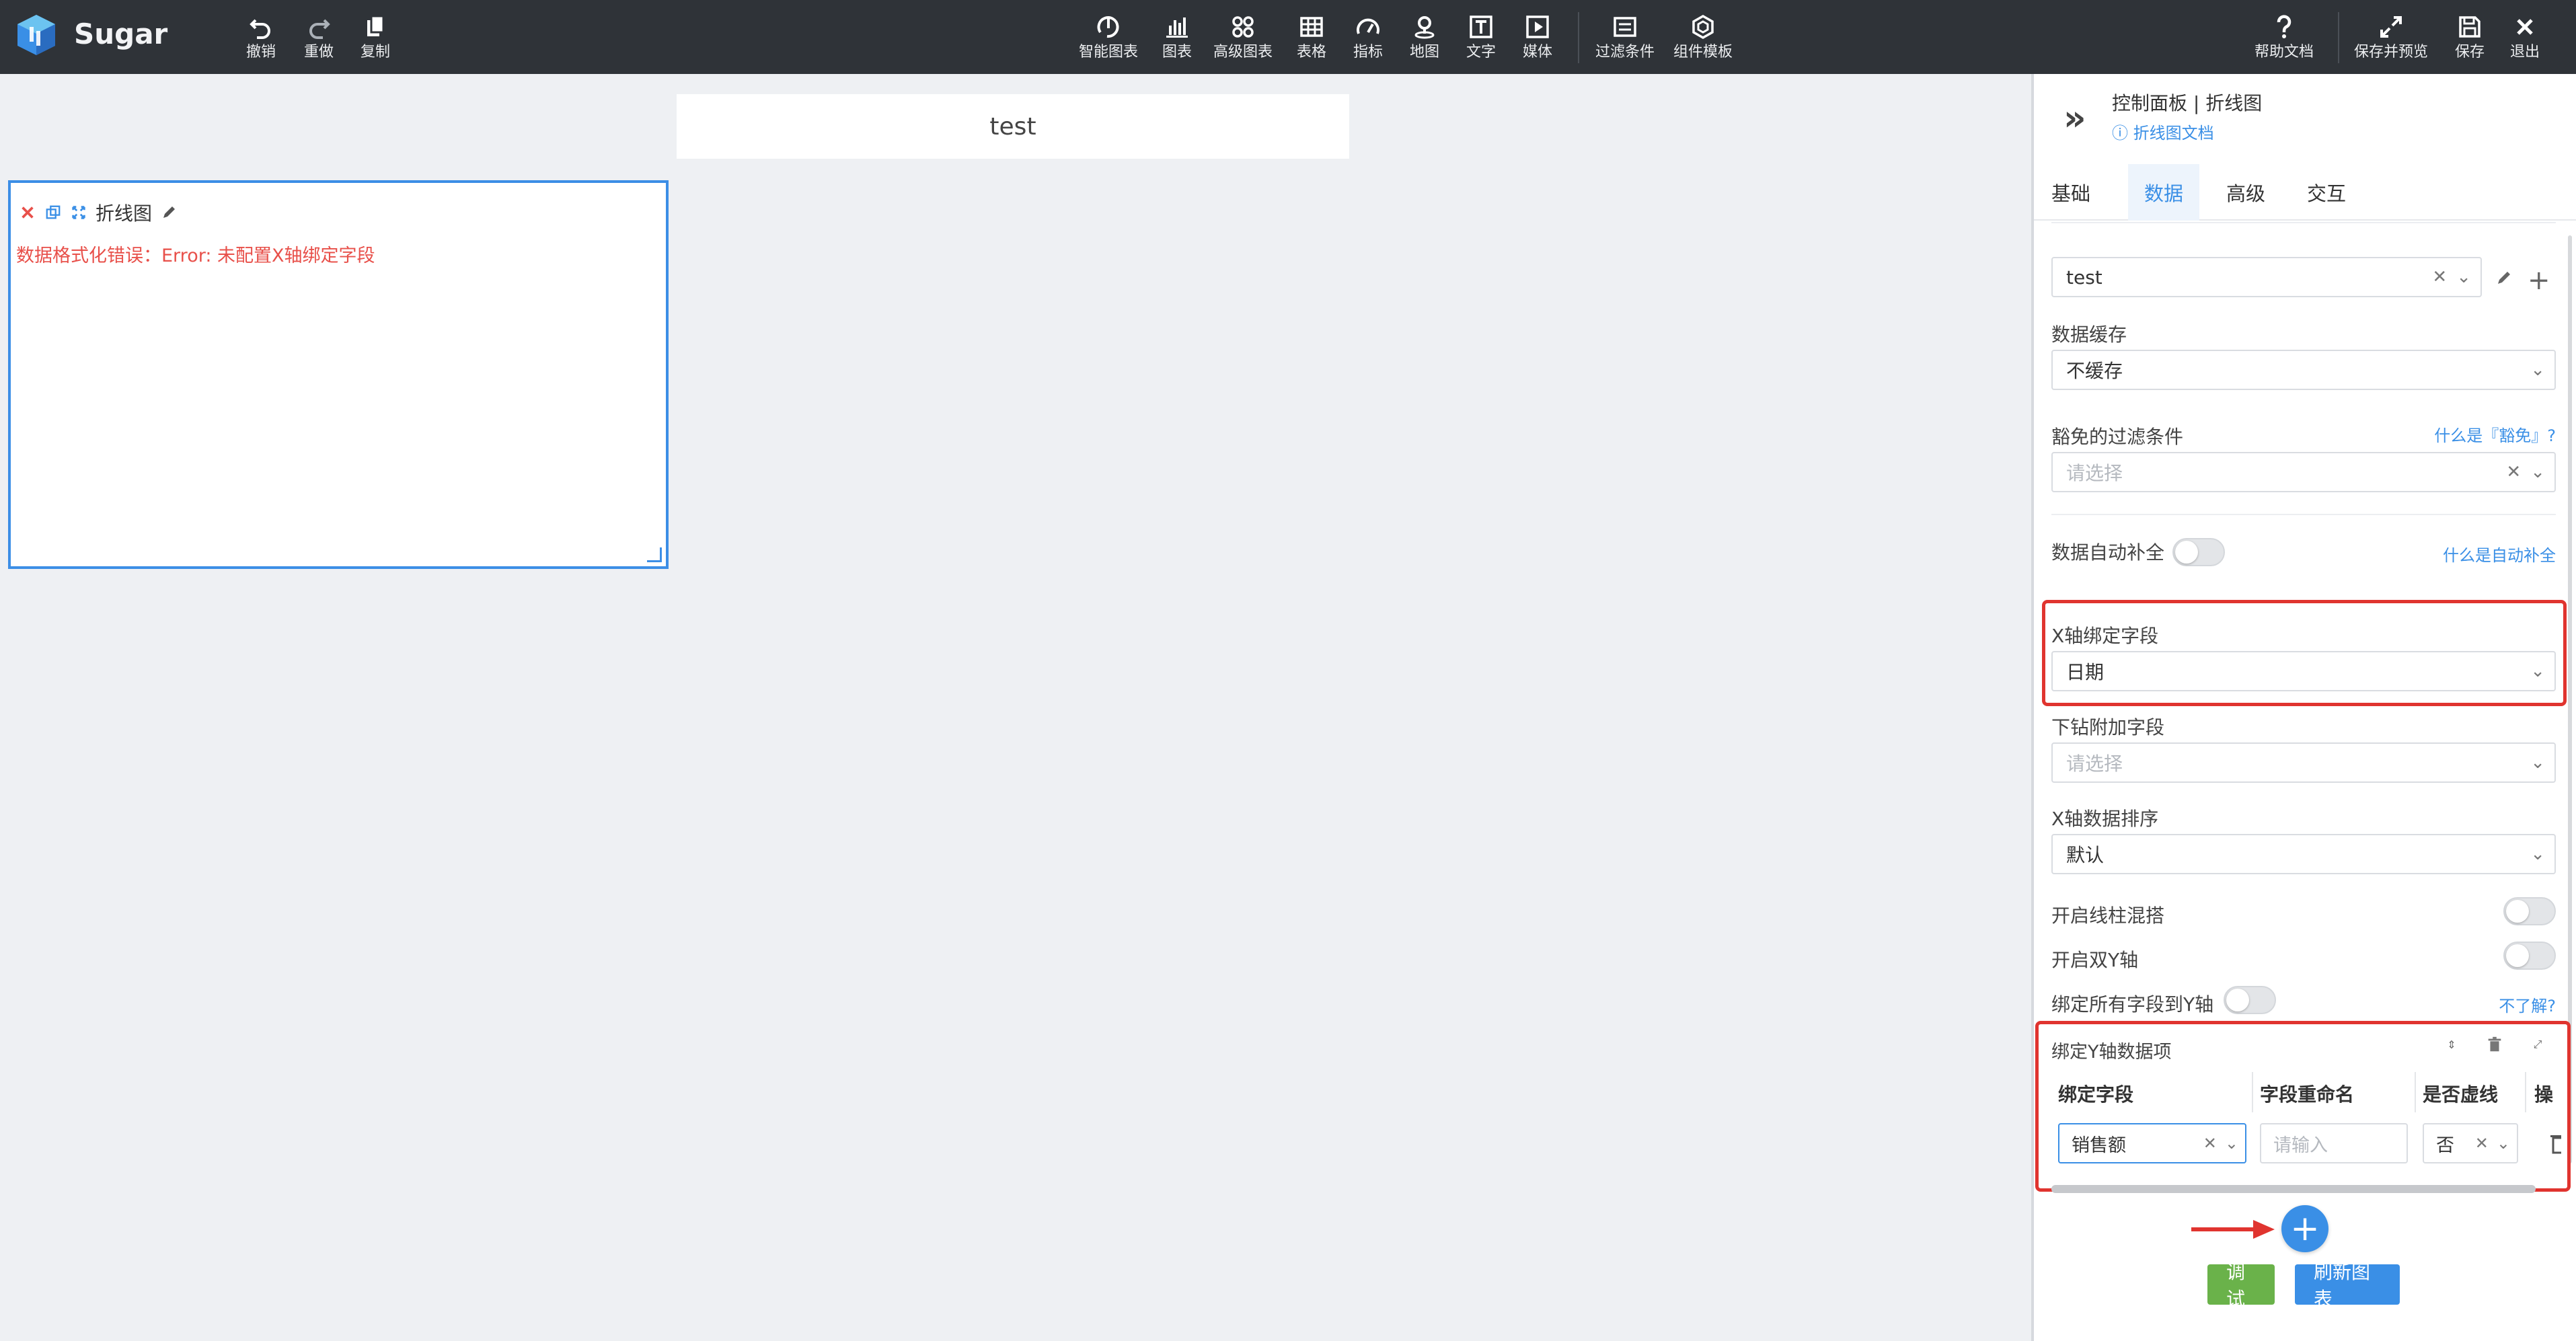  What do you see at coordinates (319, 29) in the screenshot?
I see `redo-icon` at bounding box center [319, 29].